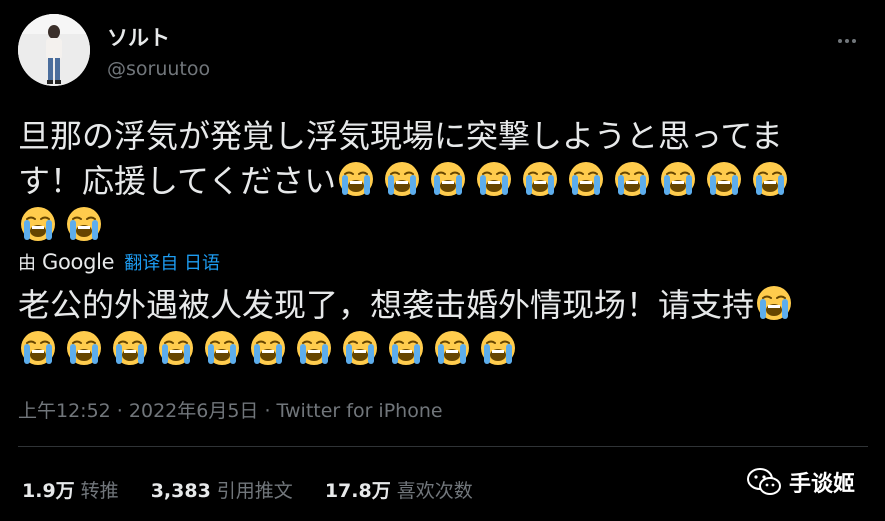  Describe the element at coordinates (119, 262) in the screenshot. I see `translation-attribution: 由 Google 翻译自 日语` at that location.